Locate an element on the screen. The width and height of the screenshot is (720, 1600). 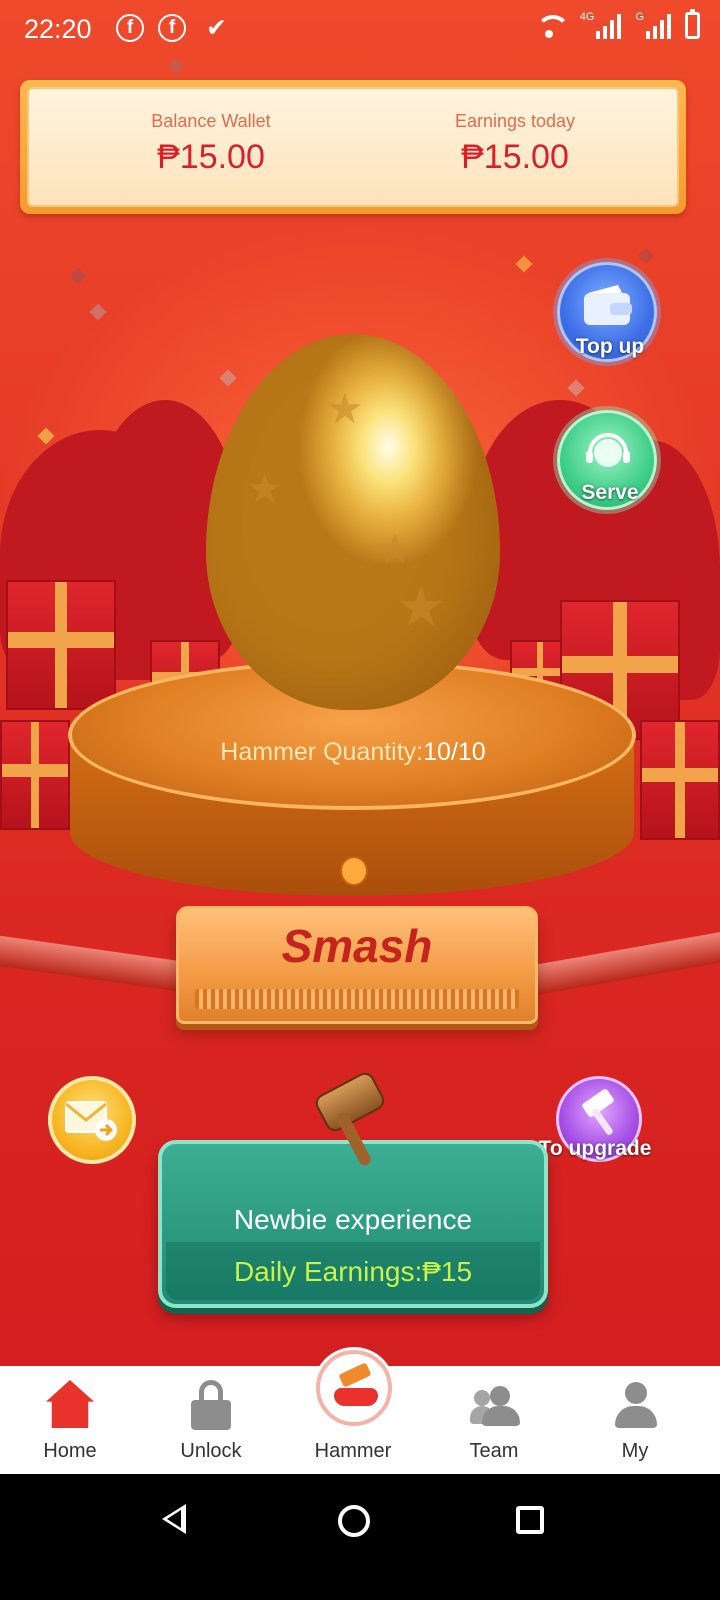
wifi-icon is located at coordinates (552, 26).